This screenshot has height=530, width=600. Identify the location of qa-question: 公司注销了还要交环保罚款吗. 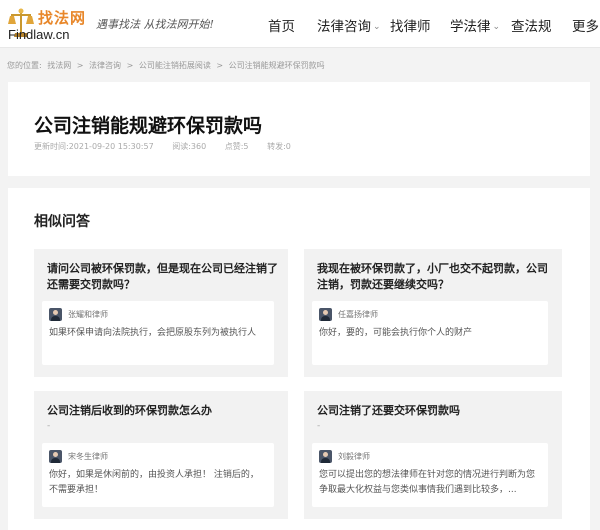
(434, 411).